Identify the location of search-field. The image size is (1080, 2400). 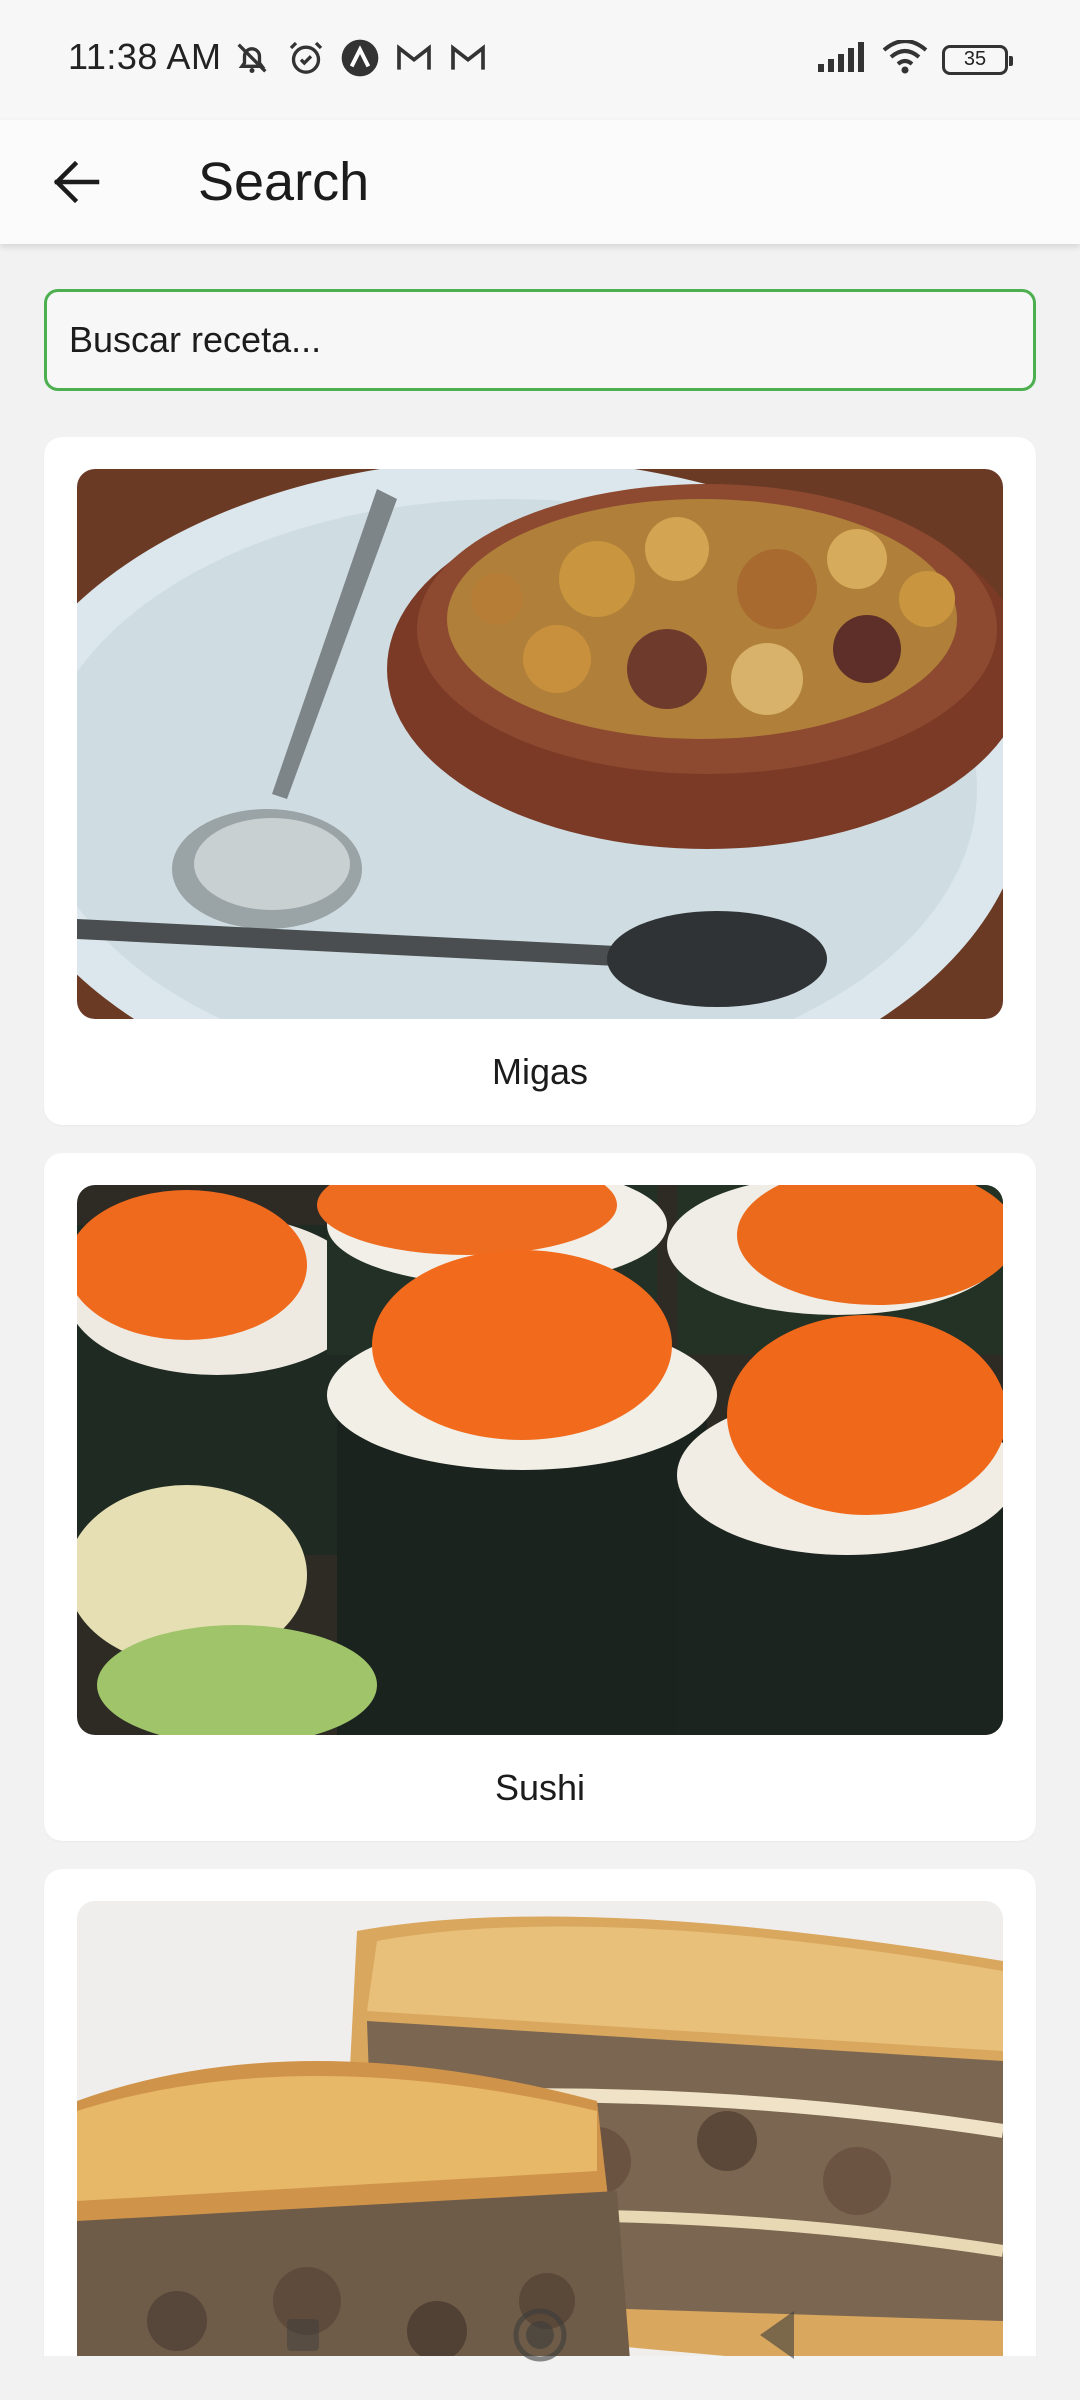
(540, 340).